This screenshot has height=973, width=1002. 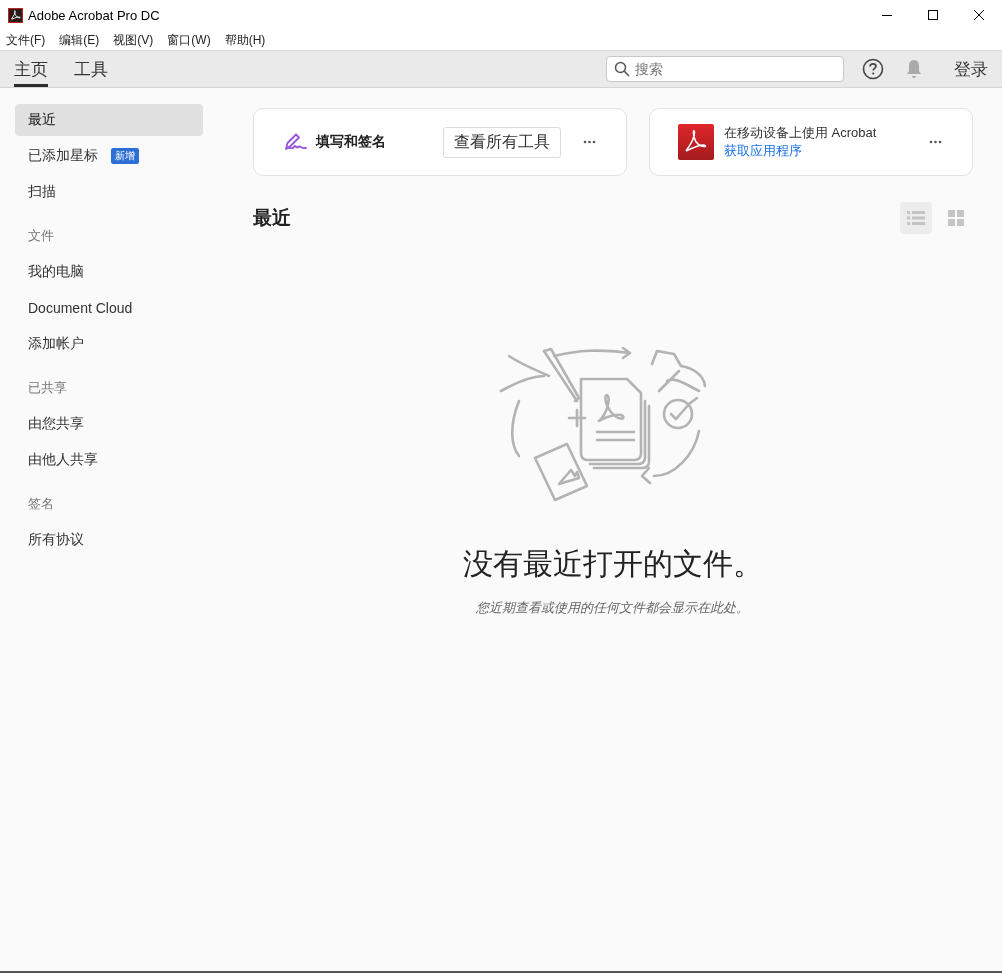 What do you see at coordinates (296, 142) in the screenshot?
I see `pen-signature-icon` at bounding box center [296, 142].